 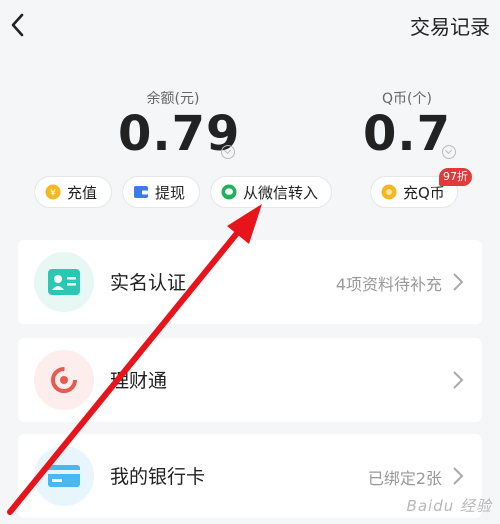 I want to click on menu-item-label: 我的银行卡, so click(x=158, y=477).